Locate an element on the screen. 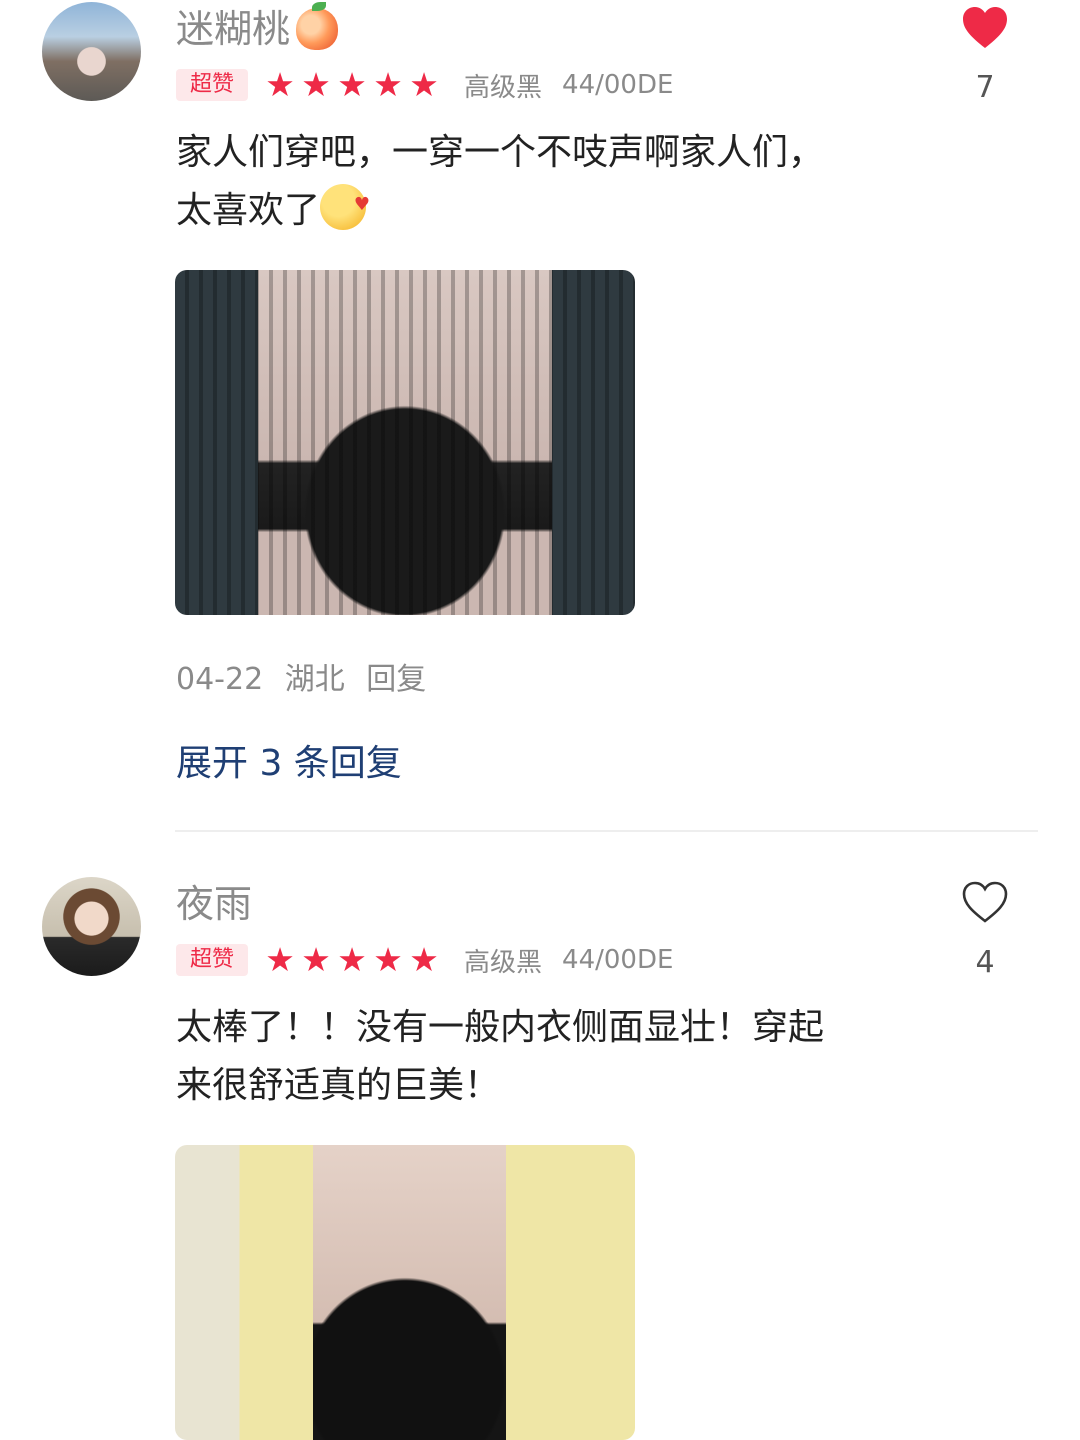 The image size is (1080, 1440). peach-icon is located at coordinates (317, 26).